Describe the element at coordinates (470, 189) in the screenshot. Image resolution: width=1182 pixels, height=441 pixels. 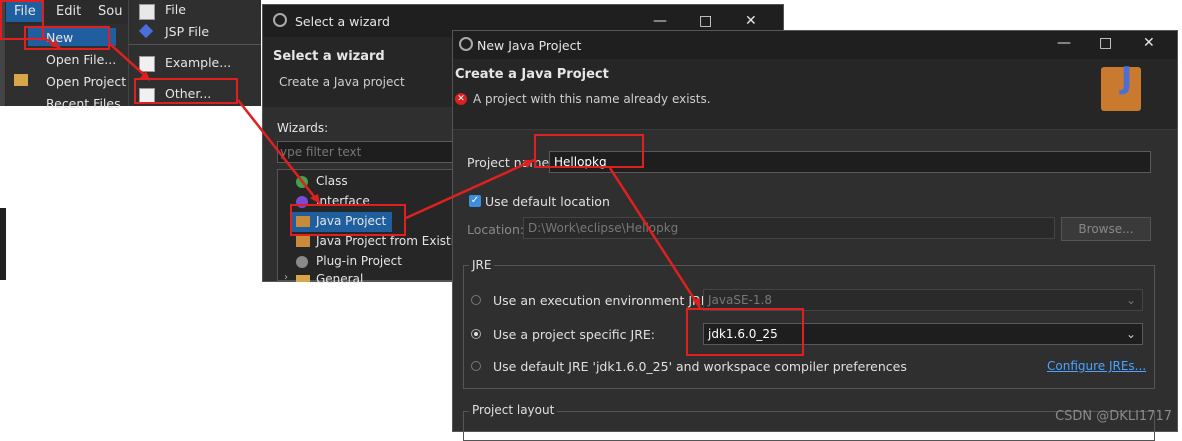
I see `arrow-java-to-name` at that location.